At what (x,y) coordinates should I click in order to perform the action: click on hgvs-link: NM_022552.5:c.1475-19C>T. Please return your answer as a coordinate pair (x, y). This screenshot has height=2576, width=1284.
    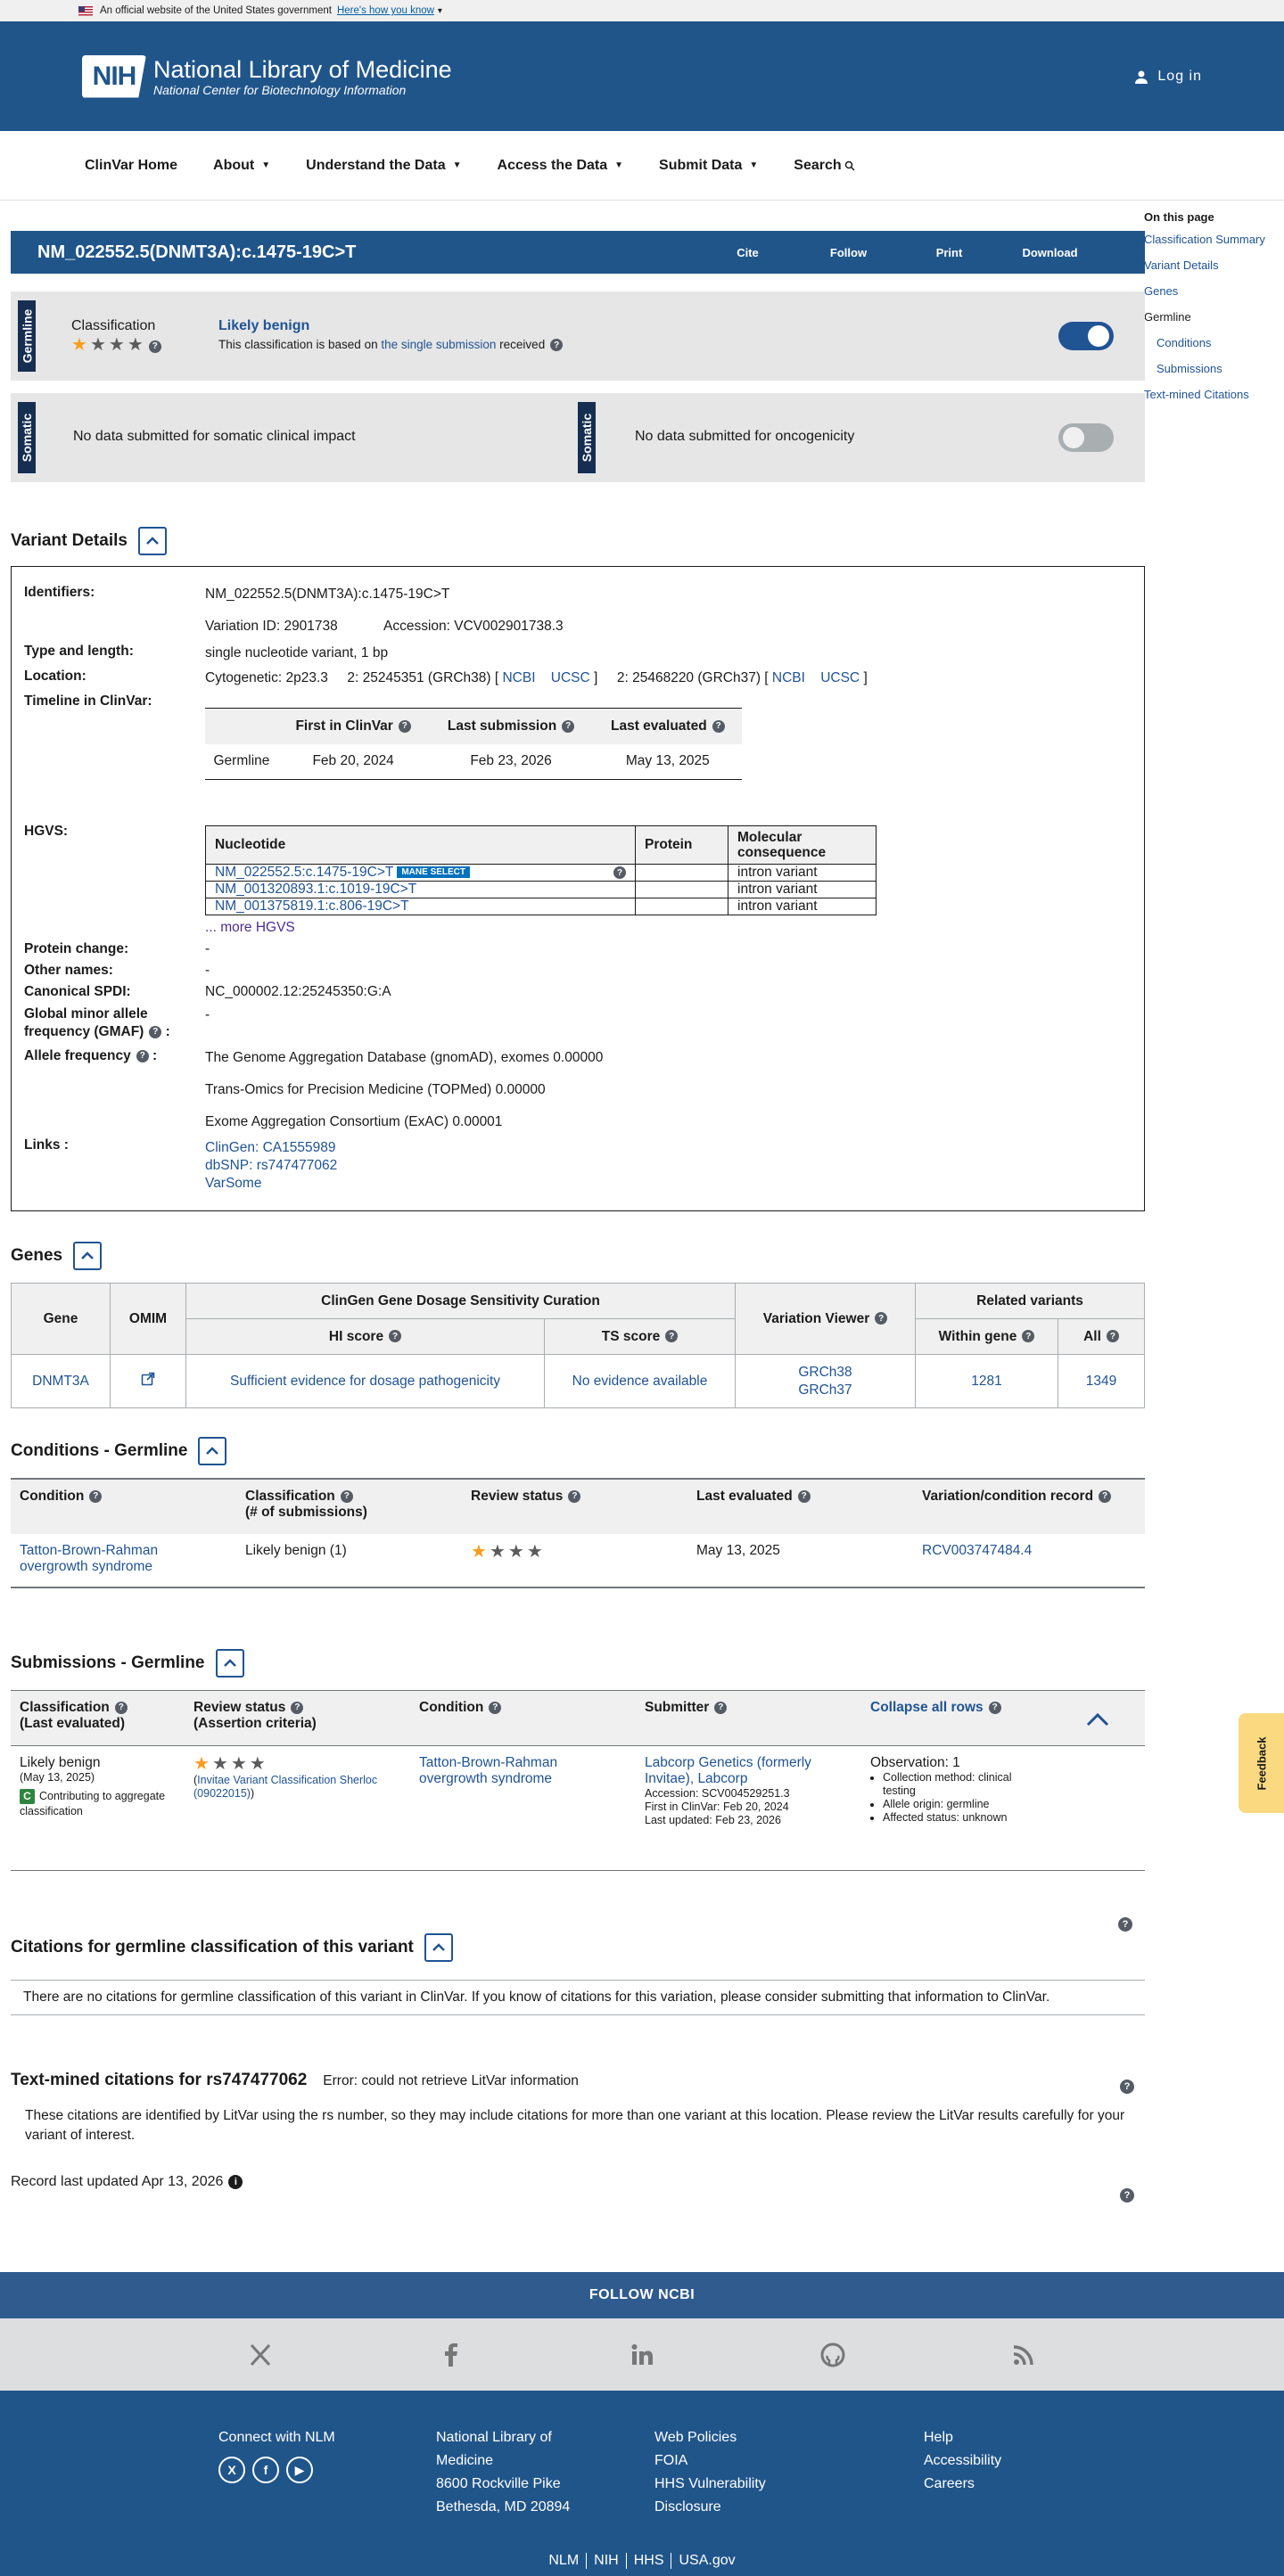
    Looking at the image, I should click on (304, 873).